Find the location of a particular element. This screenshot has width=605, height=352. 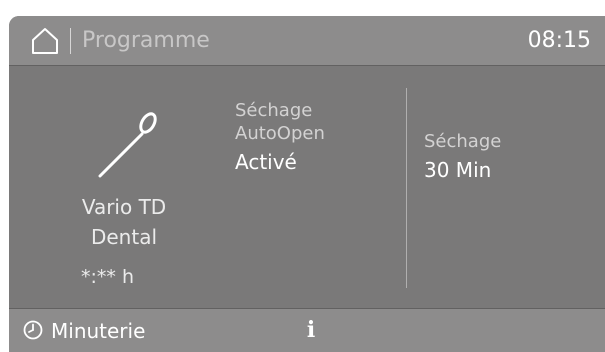

timer-button: Minuterie is located at coordinates (98, 331).